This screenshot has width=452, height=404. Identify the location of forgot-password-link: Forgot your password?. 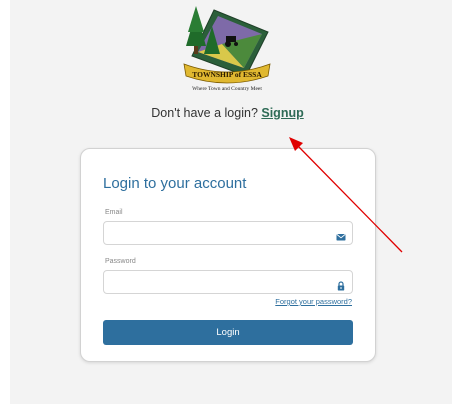
(313, 301).